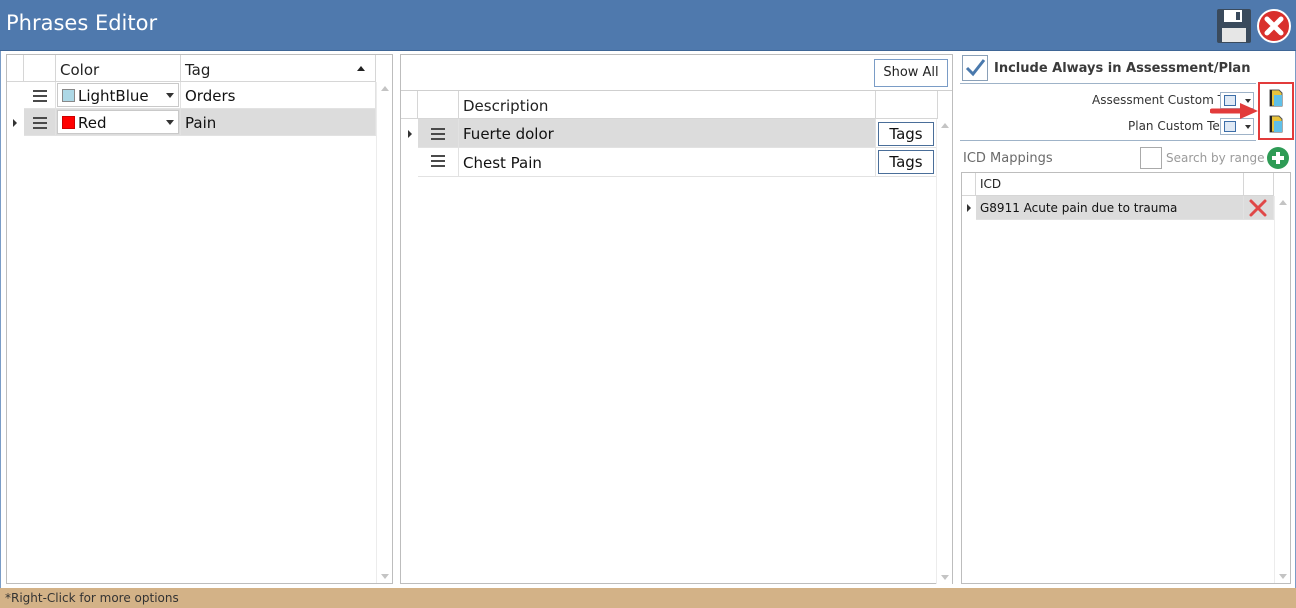 This screenshot has height=608, width=1296. What do you see at coordinates (1008, 158) in the screenshot?
I see `icd-mappings-title: ICD Mappings` at bounding box center [1008, 158].